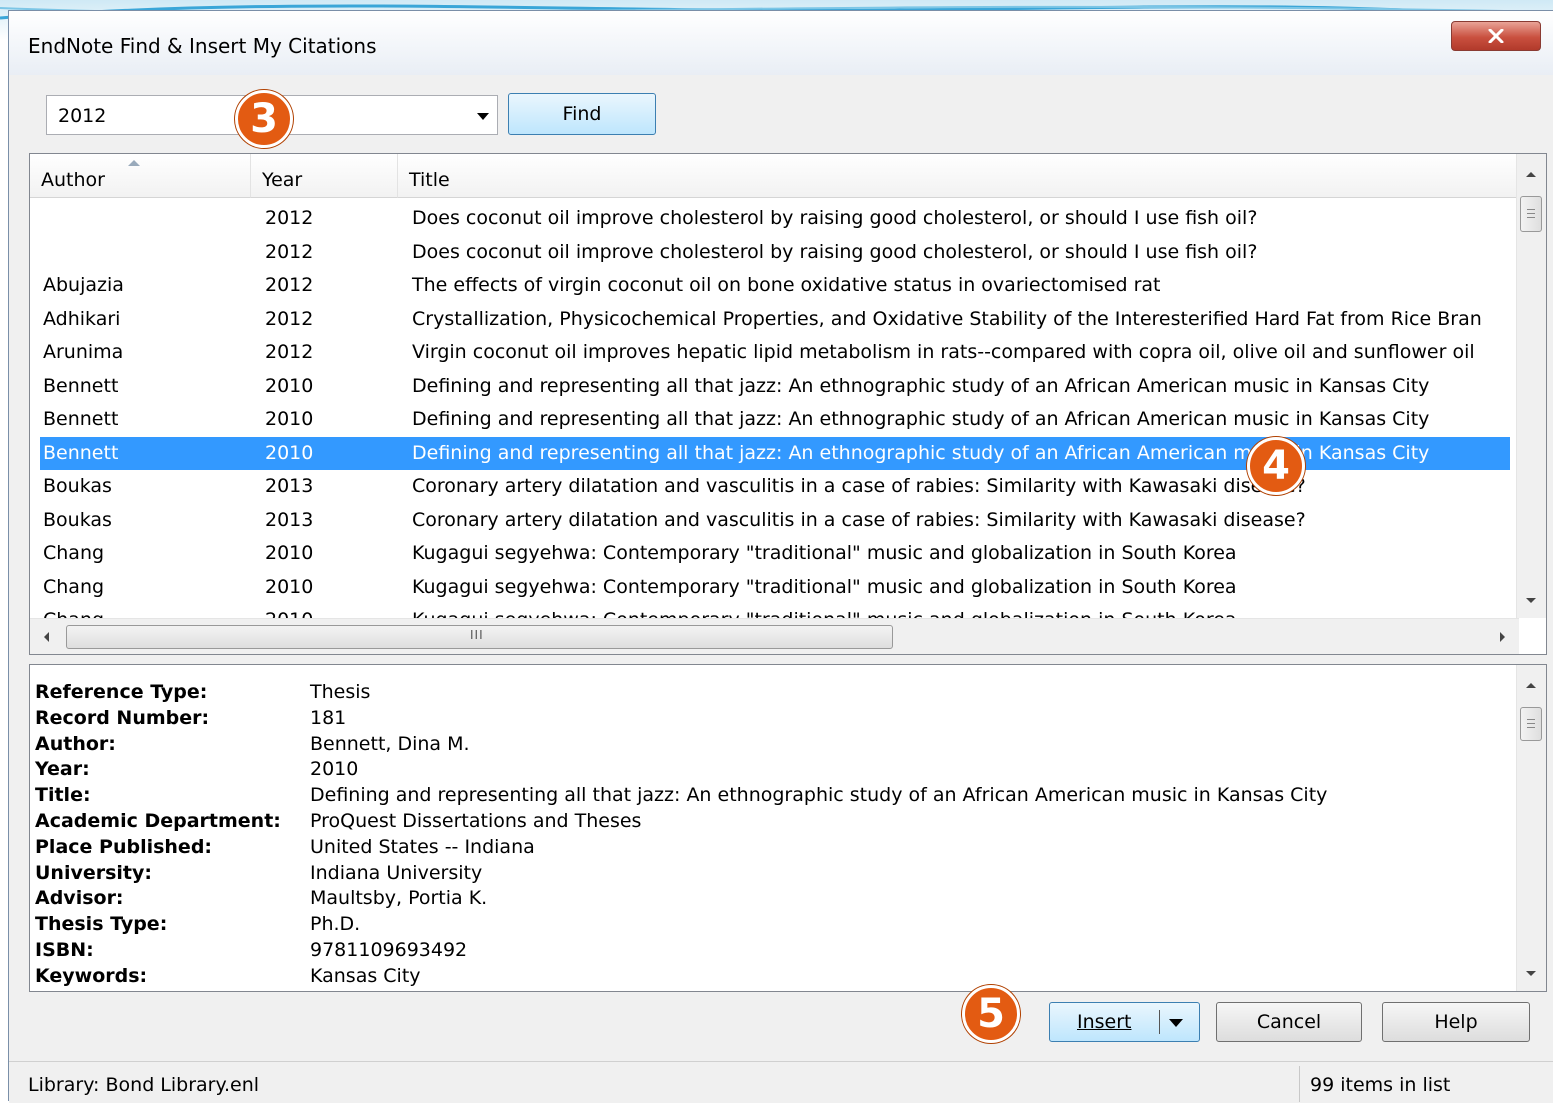  I want to click on detail-value: ProQuest Dissertations and Theses, so click(476, 821).